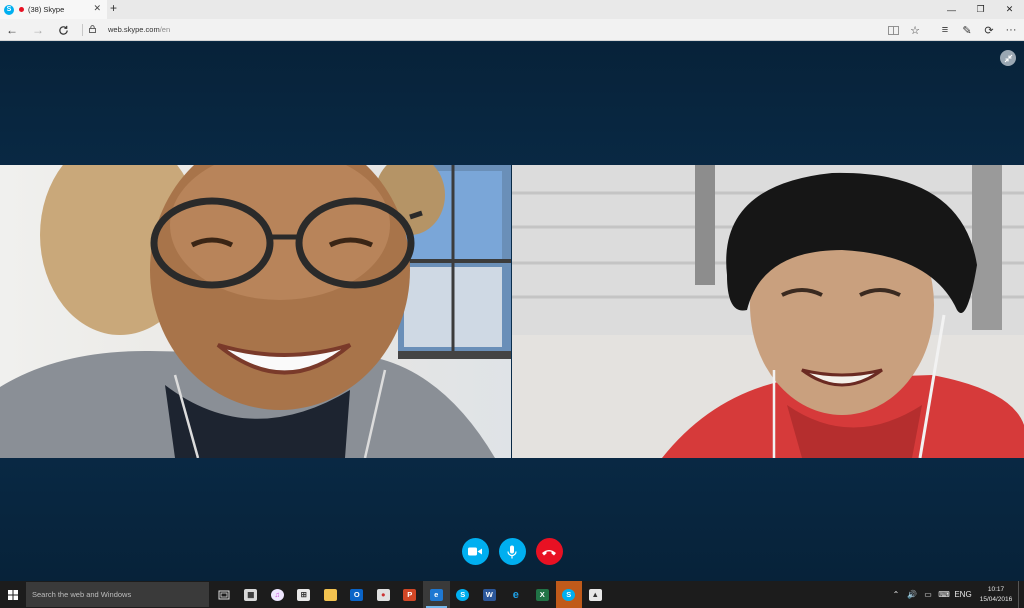 This screenshot has width=1024, height=608. I want to click on keyboard-icon: ⌨, so click(944, 594).